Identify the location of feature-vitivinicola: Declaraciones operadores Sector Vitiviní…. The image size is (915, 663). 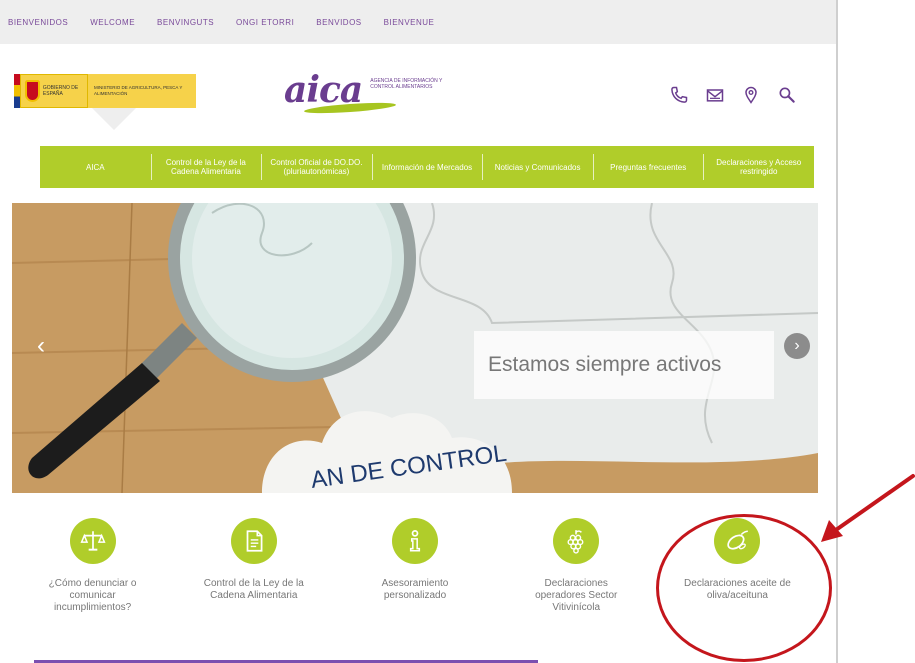
(576, 583).